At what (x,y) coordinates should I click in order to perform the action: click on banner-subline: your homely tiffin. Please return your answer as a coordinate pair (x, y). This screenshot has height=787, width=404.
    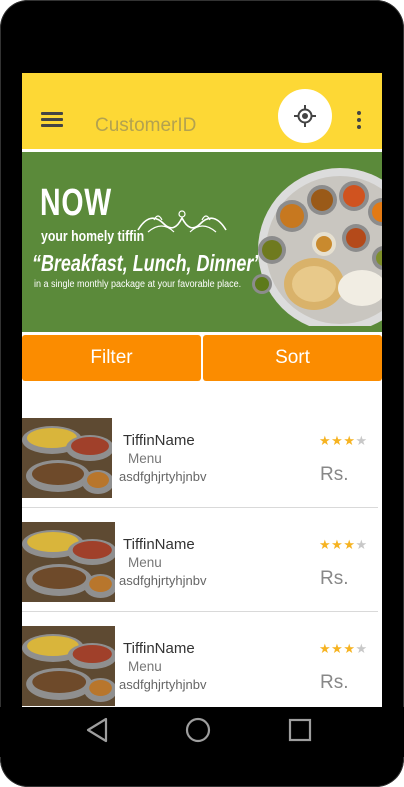
    Looking at the image, I should click on (93, 236).